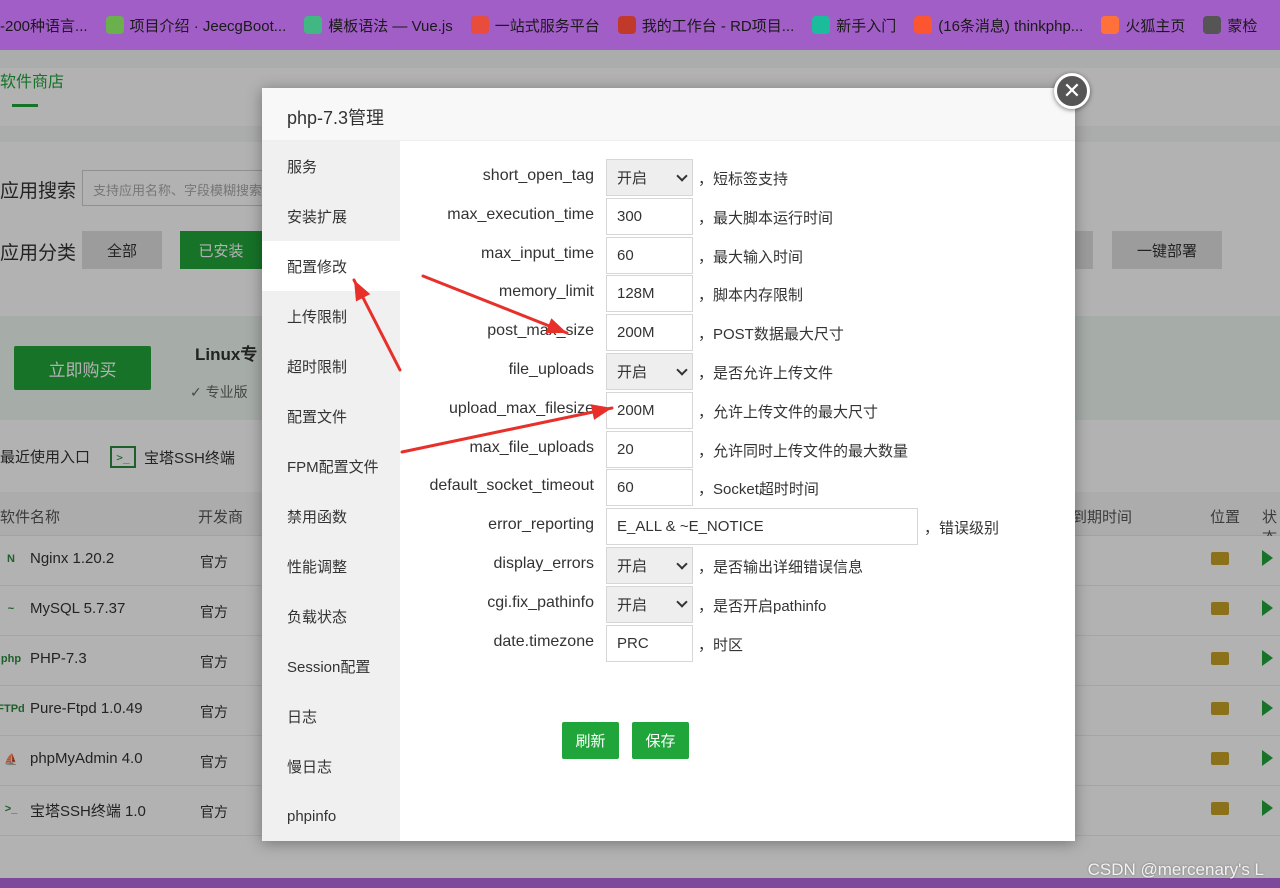  I want to click on config-description: ，是否开启pathinfo, so click(762, 606).